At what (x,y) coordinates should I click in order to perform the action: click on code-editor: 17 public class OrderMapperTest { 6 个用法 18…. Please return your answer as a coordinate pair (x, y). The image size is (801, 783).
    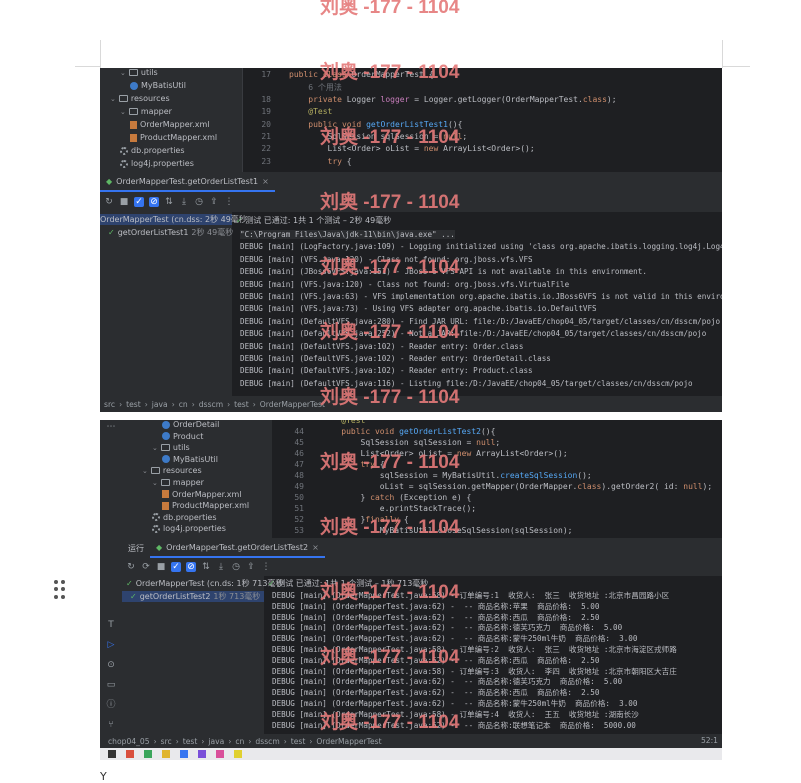
    Looking at the image, I should click on (483, 120).